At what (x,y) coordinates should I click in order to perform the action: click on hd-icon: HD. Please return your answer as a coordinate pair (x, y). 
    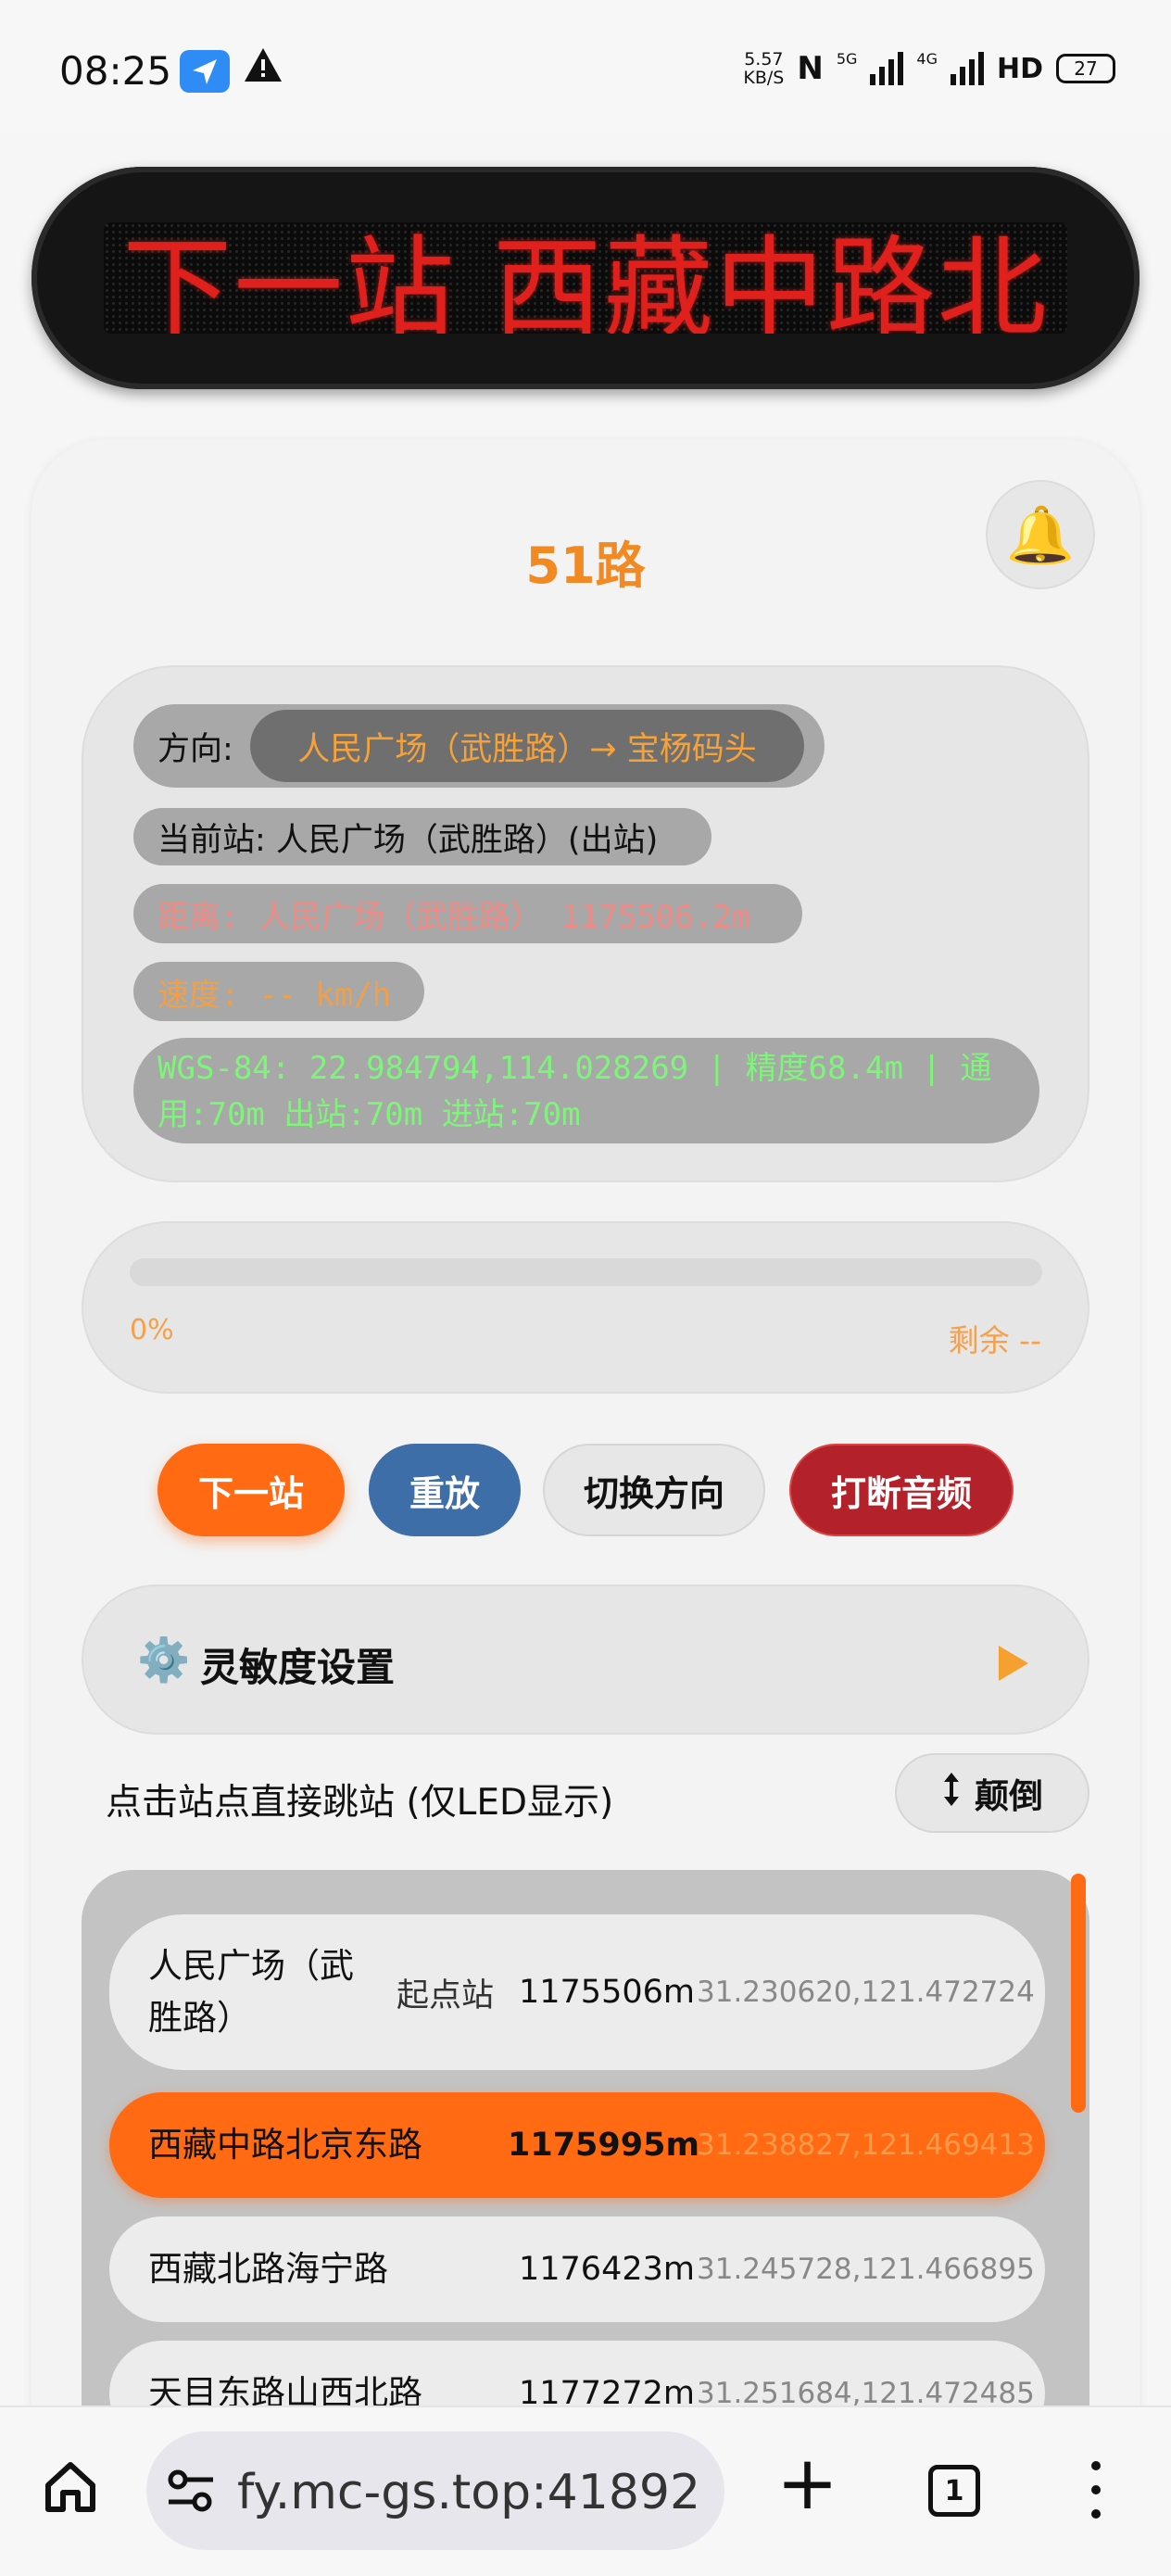
    Looking at the image, I should click on (1019, 68).